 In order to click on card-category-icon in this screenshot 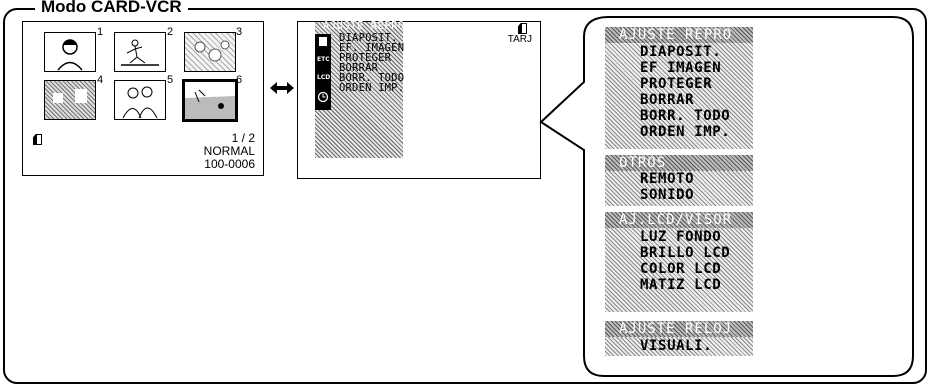, I will do `click(323, 42)`.